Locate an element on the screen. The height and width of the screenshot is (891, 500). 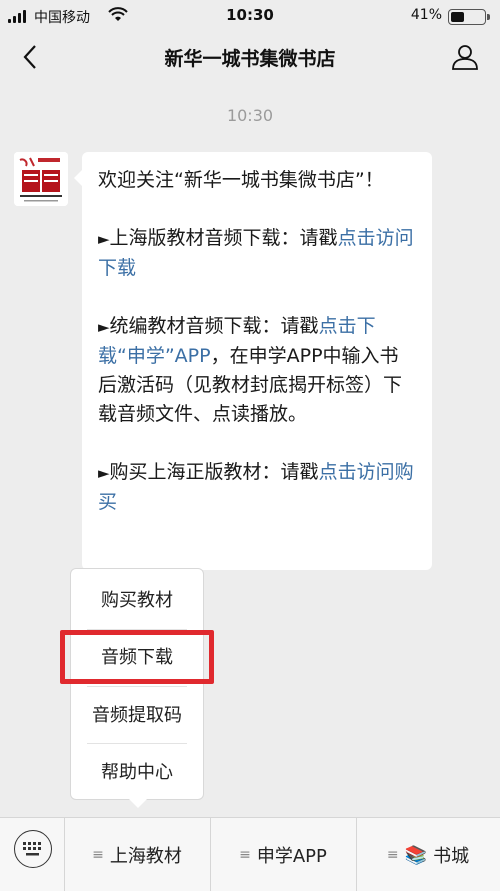
tab-shenxue-app: ≡ 申学APP is located at coordinates (283, 854).